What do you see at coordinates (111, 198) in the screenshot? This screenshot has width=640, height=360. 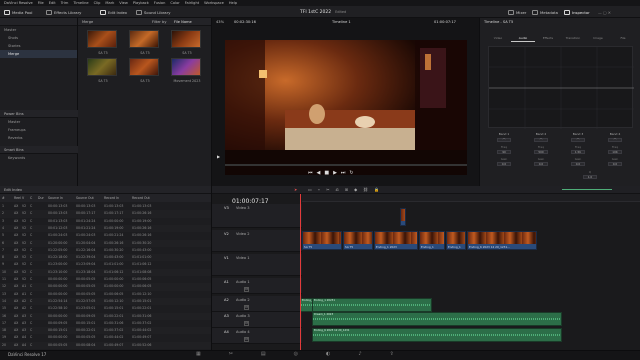 I see `column-header: Record In` at bounding box center [111, 198].